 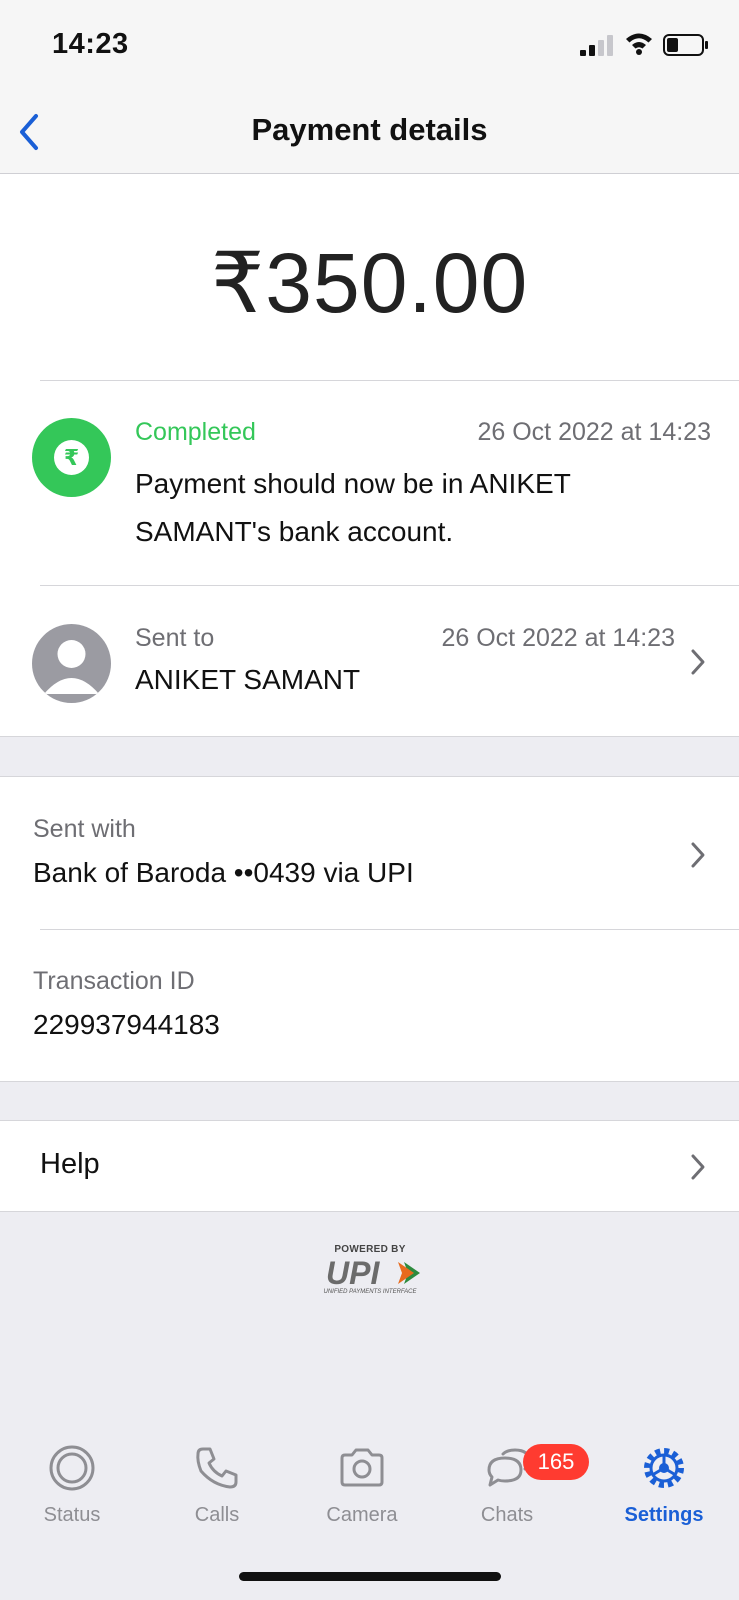 What do you see at coordinates (369, 1166) in the screenshot?
I see `help-row: Help` at bounding box center [369, 1166].